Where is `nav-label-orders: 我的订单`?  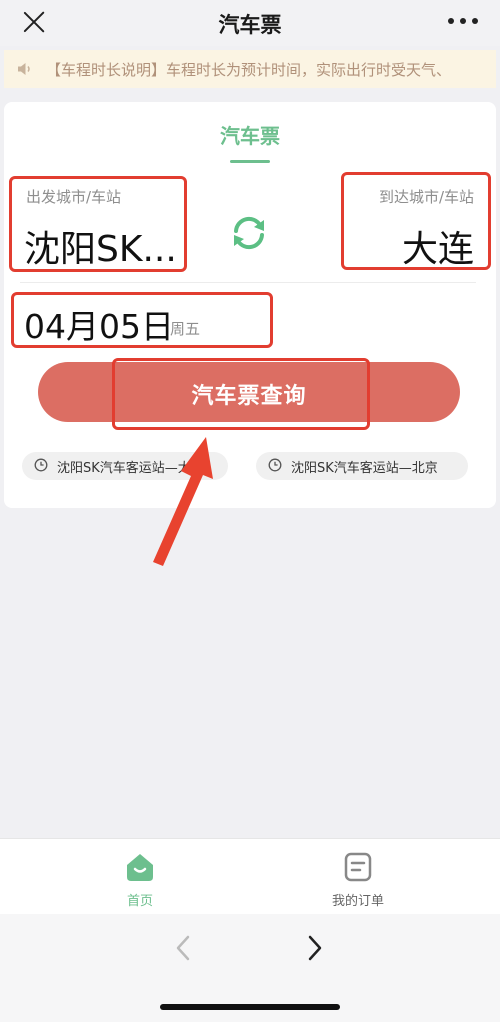 nav-label-orders: 我的订单 is located at coordinates (357, 901).